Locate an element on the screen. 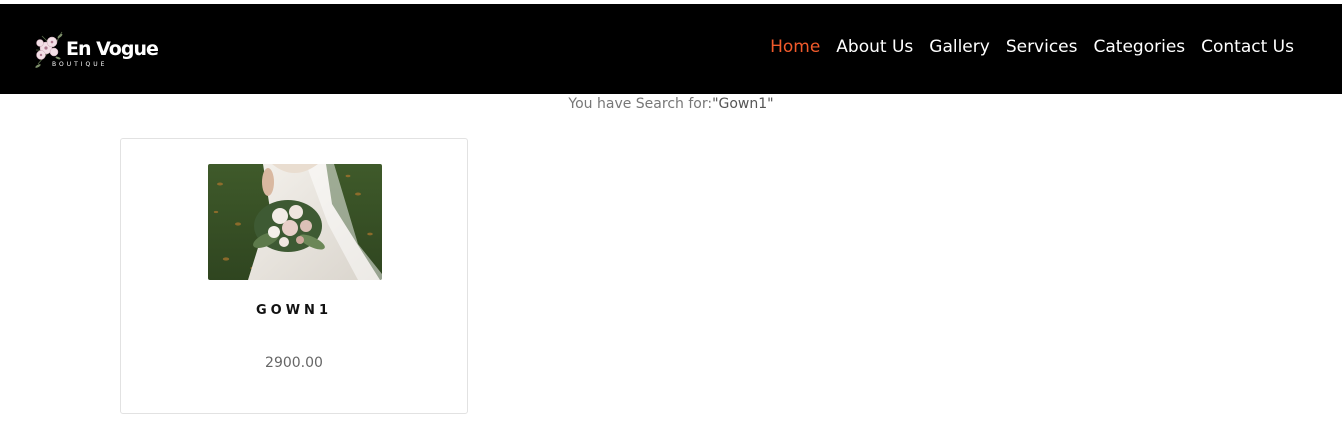 The width and height of the screenshot is (1342, 427). bride-bouquet-photo is located at coordinates (295, 222).